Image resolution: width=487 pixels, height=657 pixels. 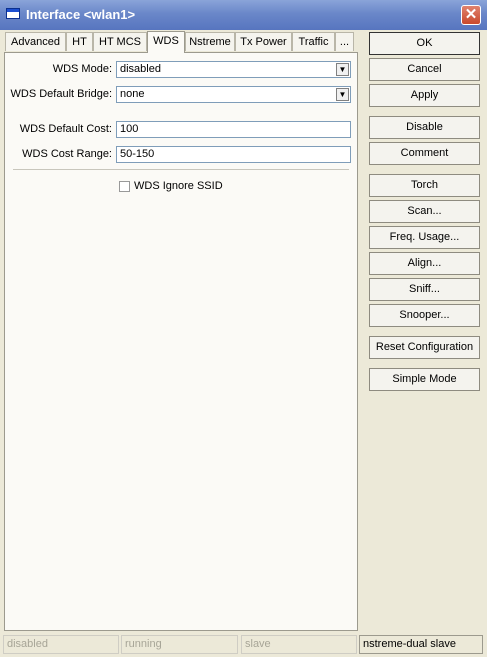 What do you see at coordinates (233, 129) in the screenshot?
I see `wds-default-cost-input: 100` at bounding box center [233, 129].